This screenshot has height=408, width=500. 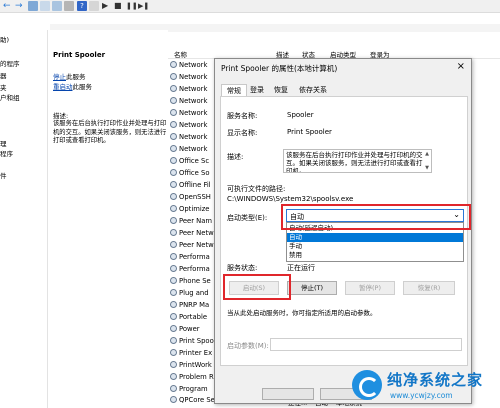 I want to click on pause-icon: ❚❚, so click(x=132, y=6).